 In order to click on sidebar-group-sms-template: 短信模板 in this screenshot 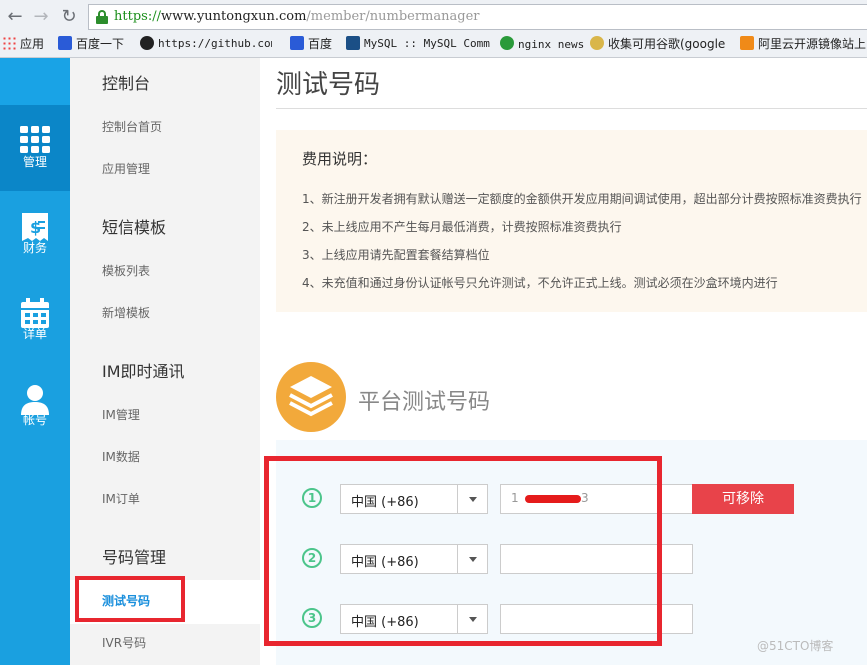, I will do `click(134, 227)`.